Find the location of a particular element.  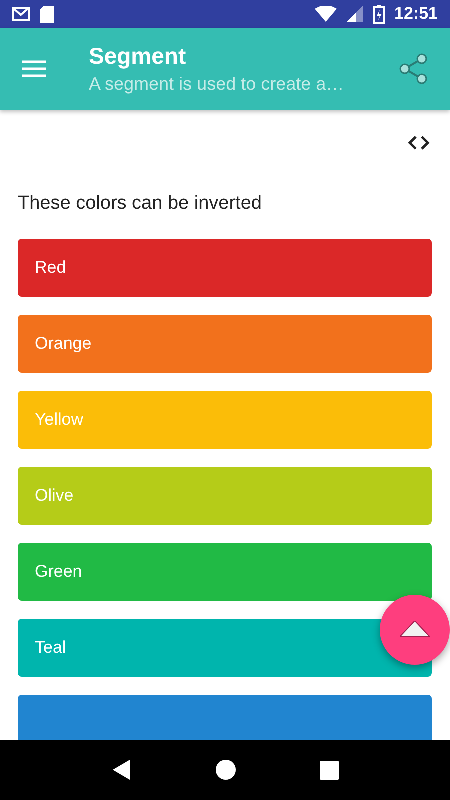

clock-time: 12:51 is located at coordinates (416, 14).